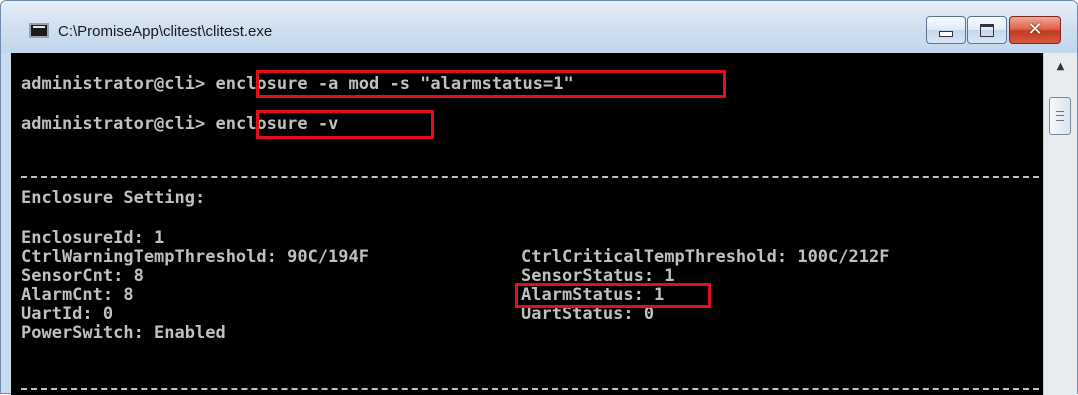 The height and width of the screenshot is (395, 1078). I want to click on setting-uart-id: UartId: 0, so click(67, 314).